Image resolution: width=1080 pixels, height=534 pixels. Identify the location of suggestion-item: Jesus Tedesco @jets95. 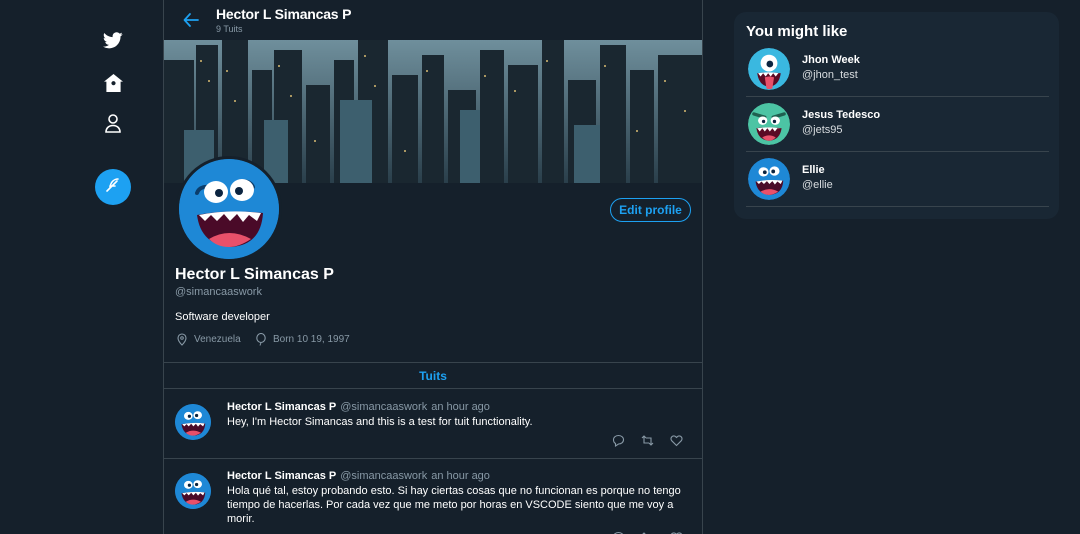
(897, 124).